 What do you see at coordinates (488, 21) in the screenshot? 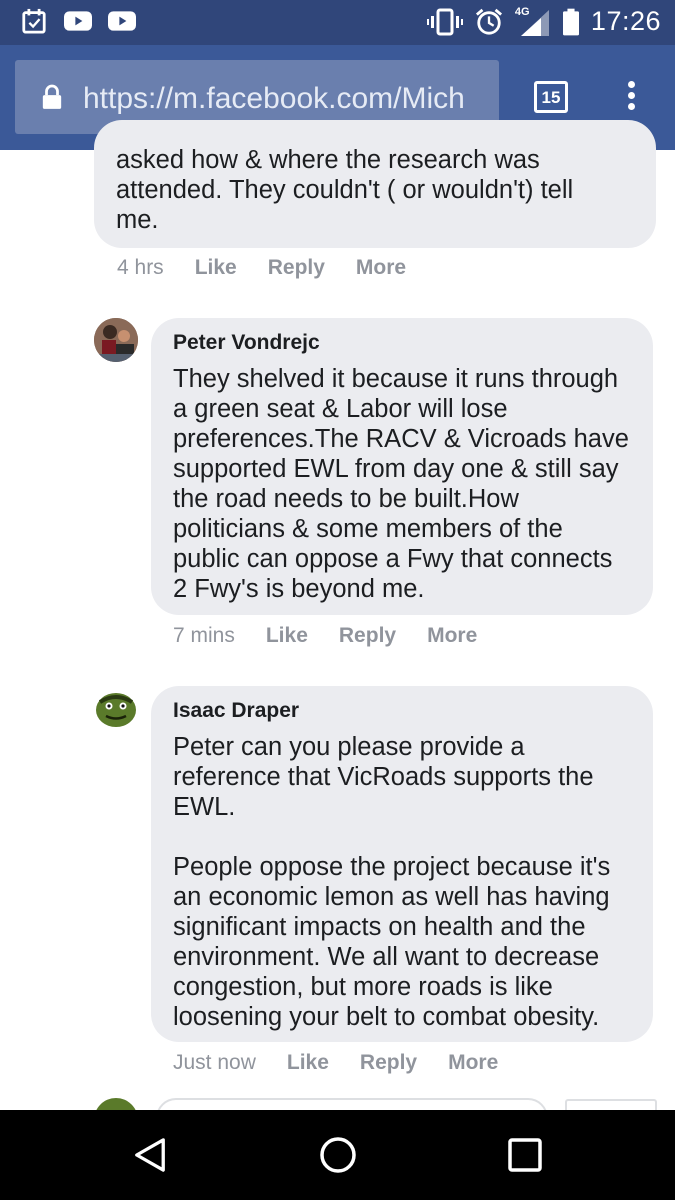
I see `alarm-icon` at bounding box center [488, 21].